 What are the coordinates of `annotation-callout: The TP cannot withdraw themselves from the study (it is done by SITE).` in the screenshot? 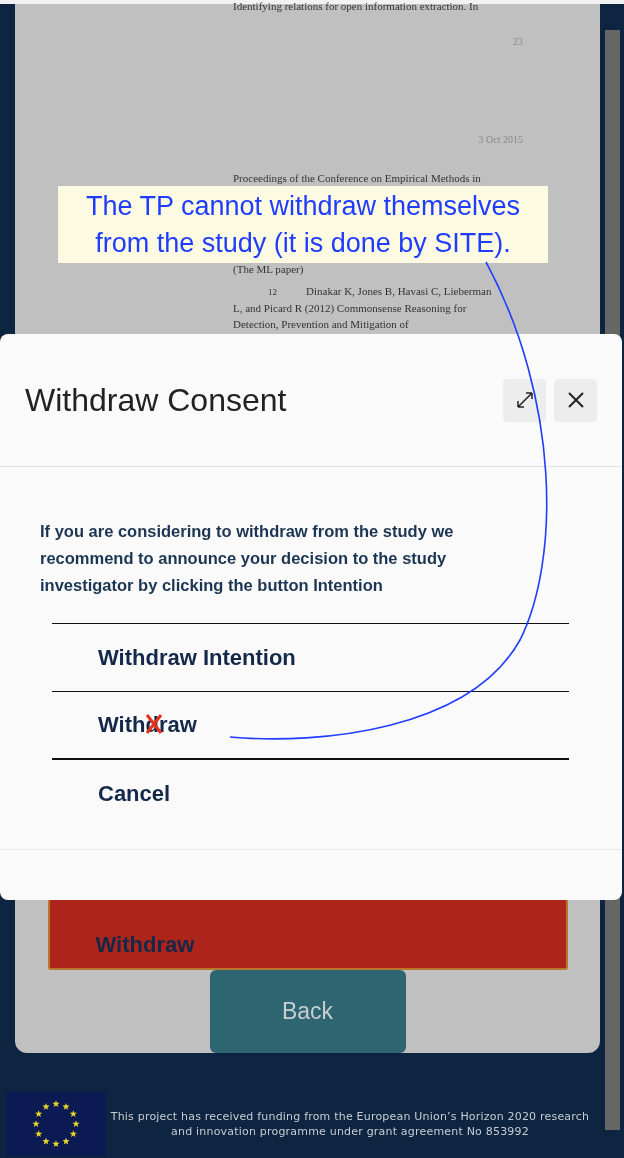 It's located at (303, 224).